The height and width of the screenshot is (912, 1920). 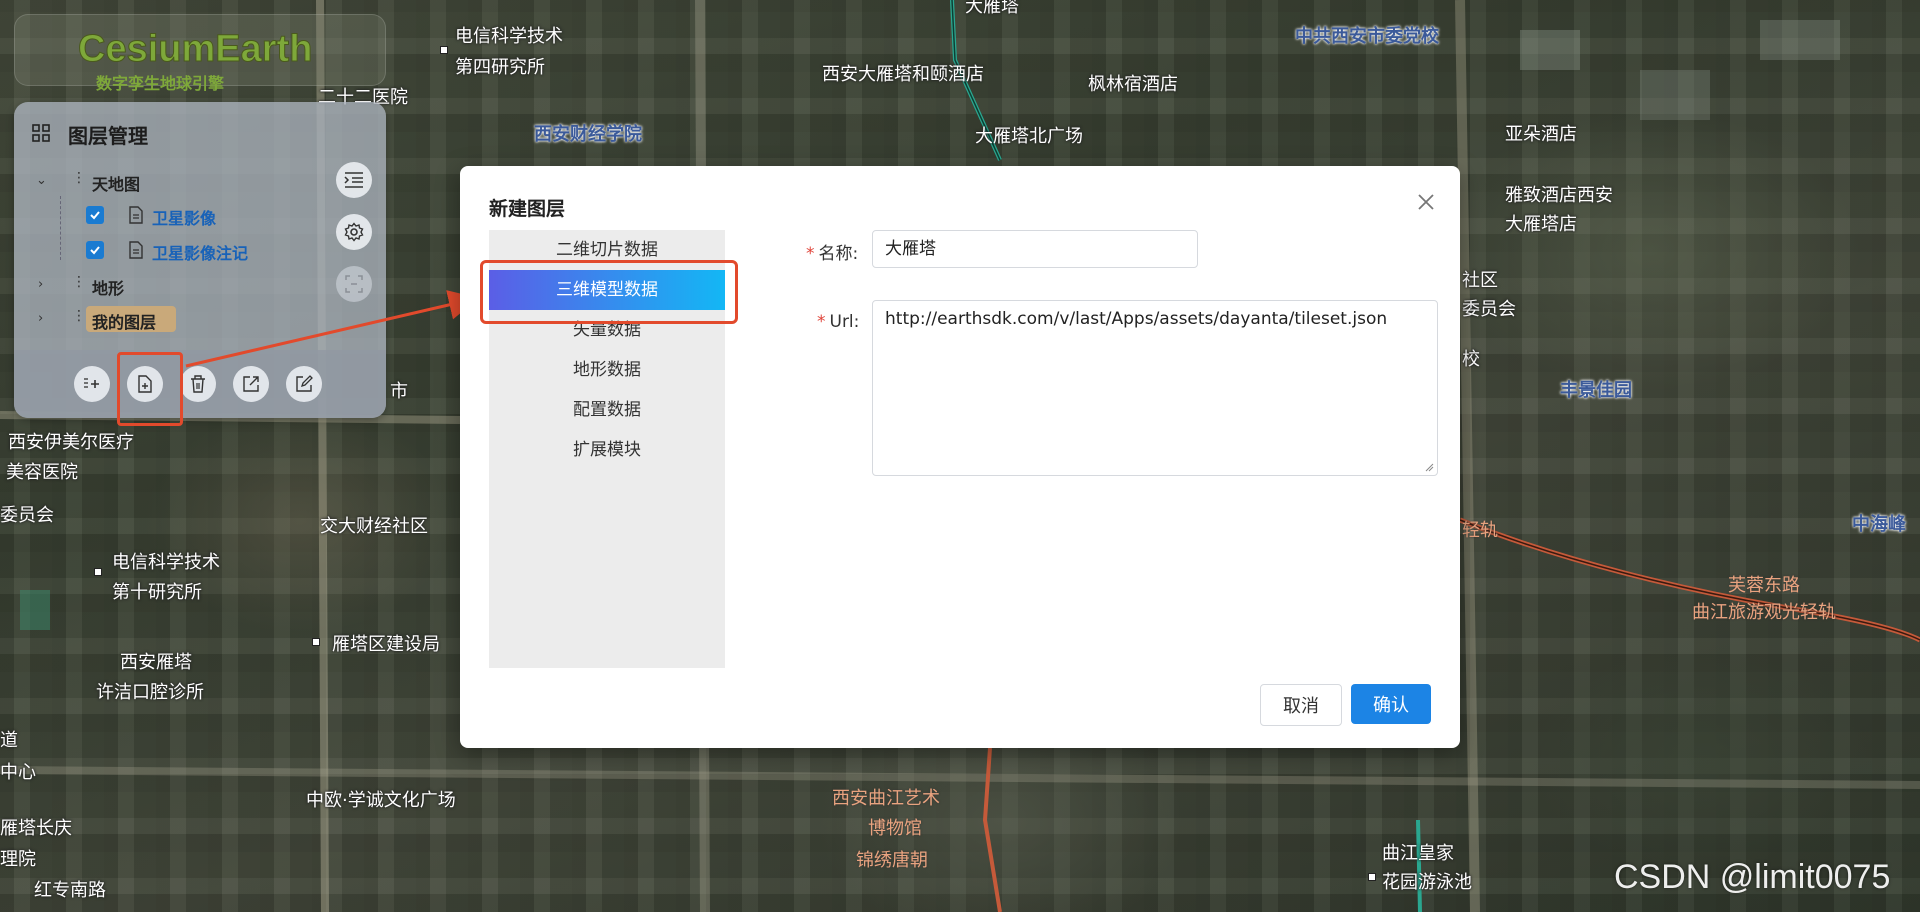 I want to click on menu-item-config: 配置数据, so click(x=607, y=410).